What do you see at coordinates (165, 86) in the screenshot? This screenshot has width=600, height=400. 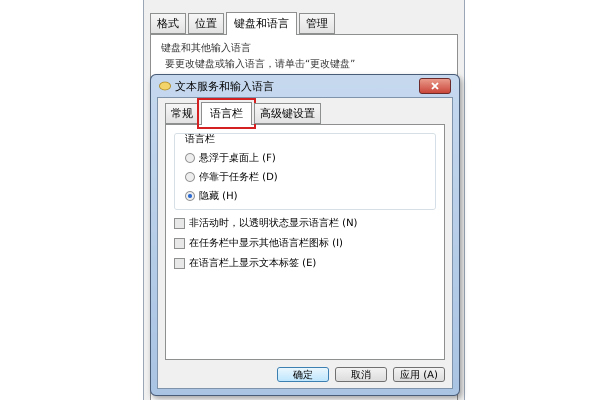 I see `app-icon` at bounding box center [165, 86].